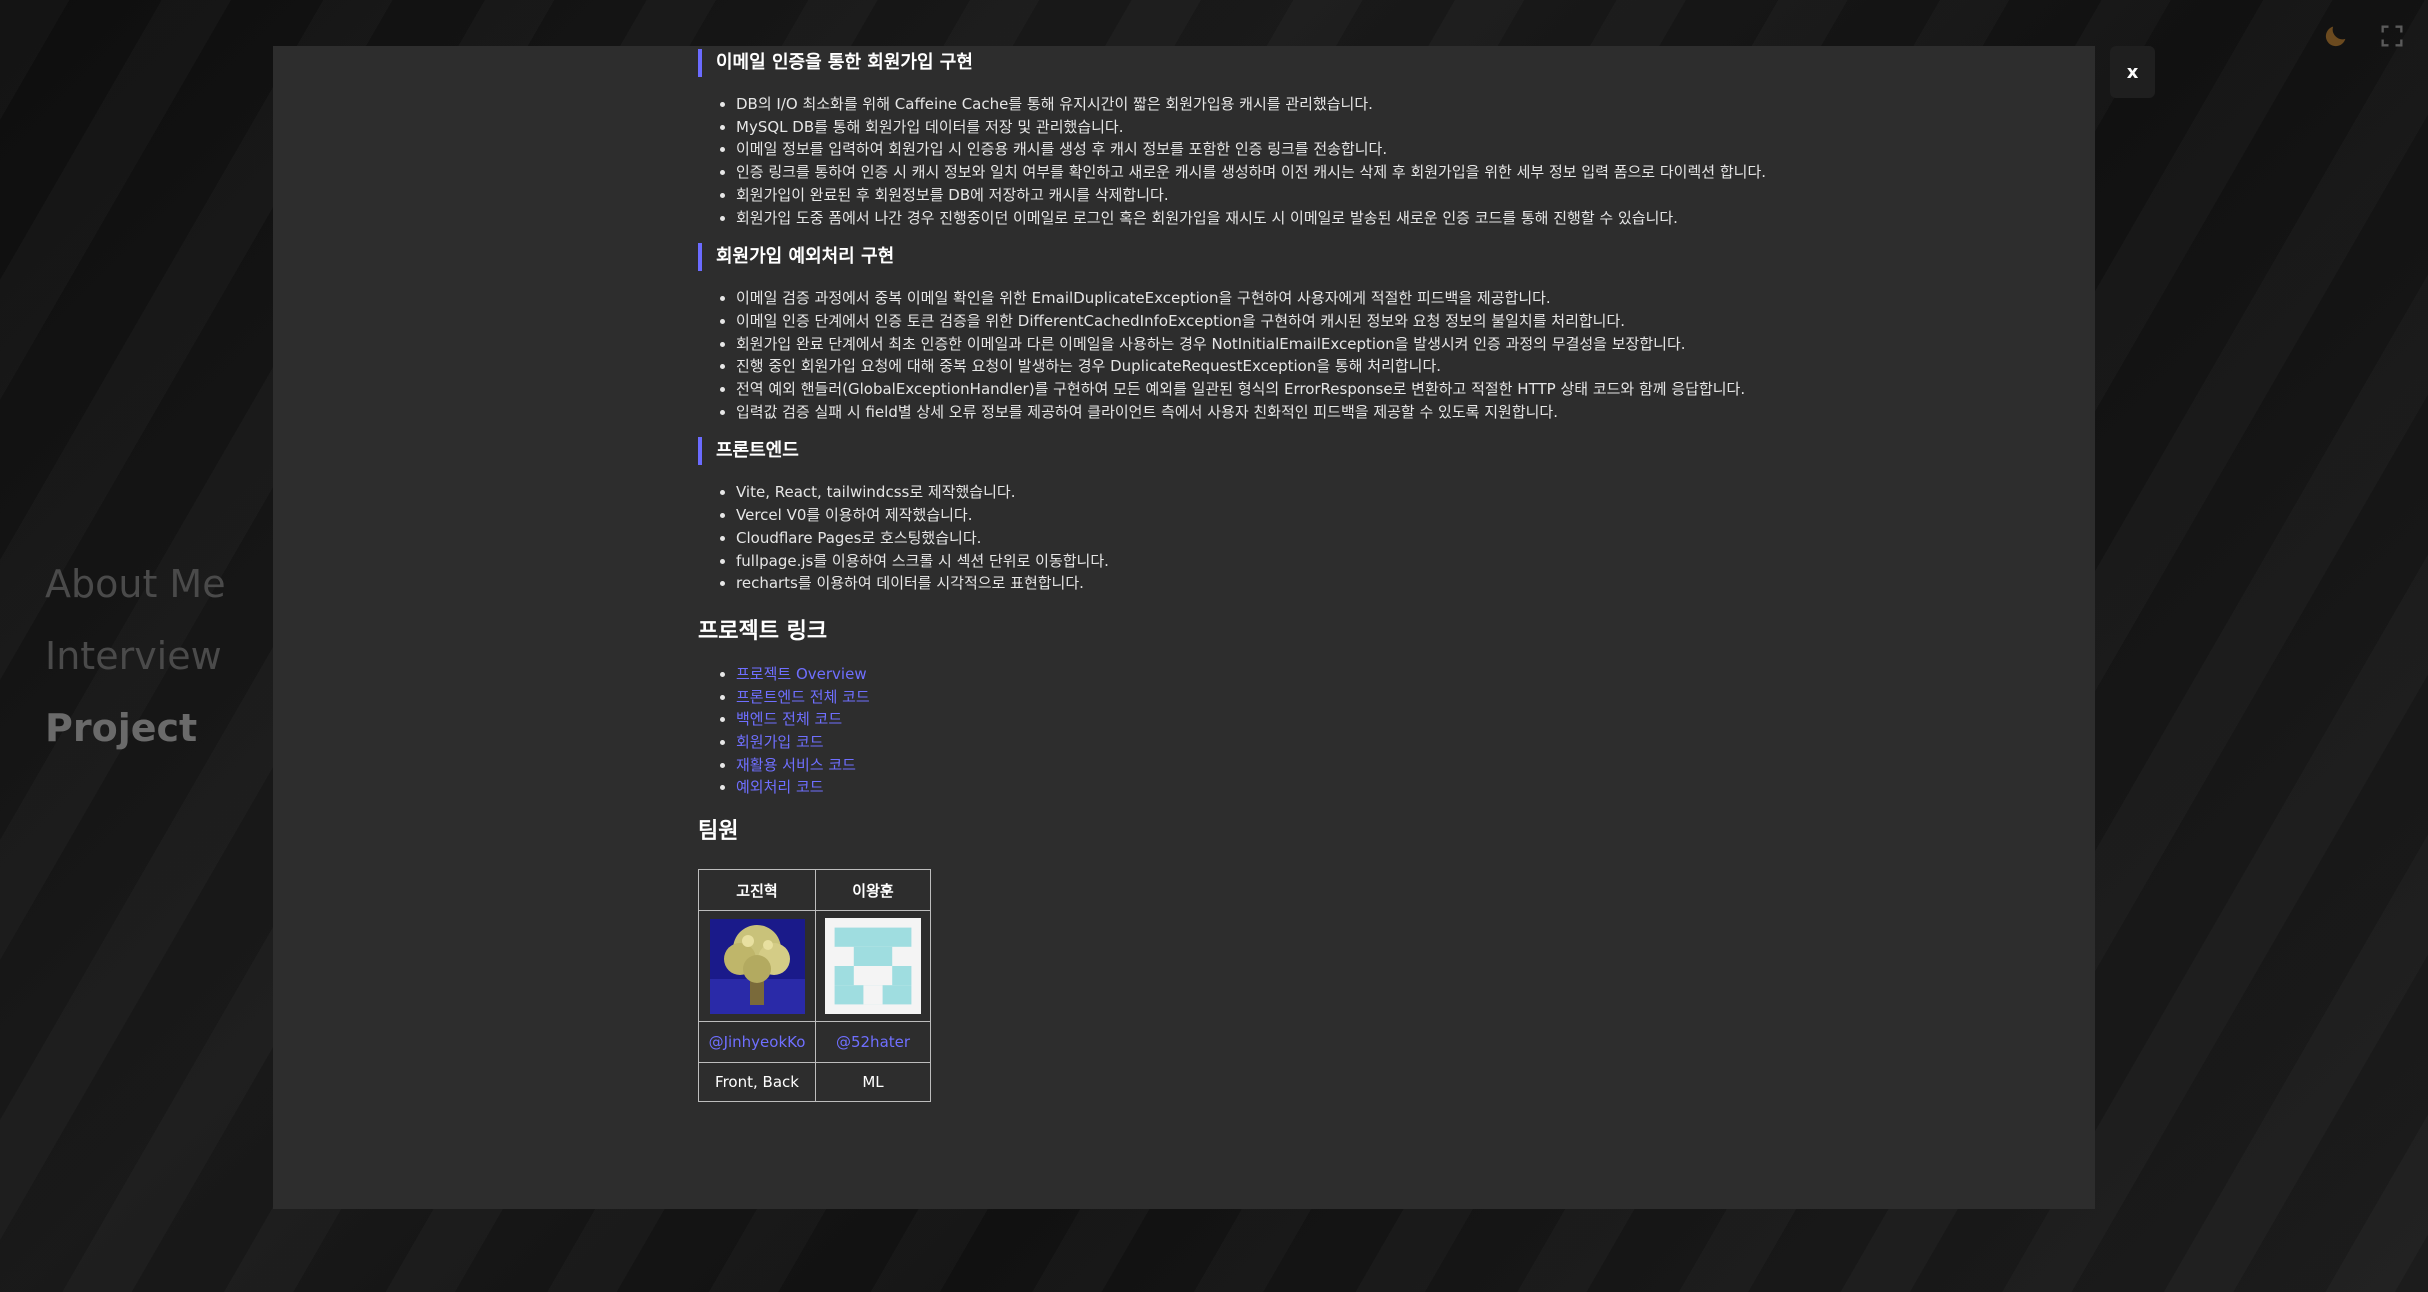 The image size is (2428, 1292). Describe the element at coordinates (757, 1082) in the screenshot. I see `team-member-role: Front, Back` at that location.